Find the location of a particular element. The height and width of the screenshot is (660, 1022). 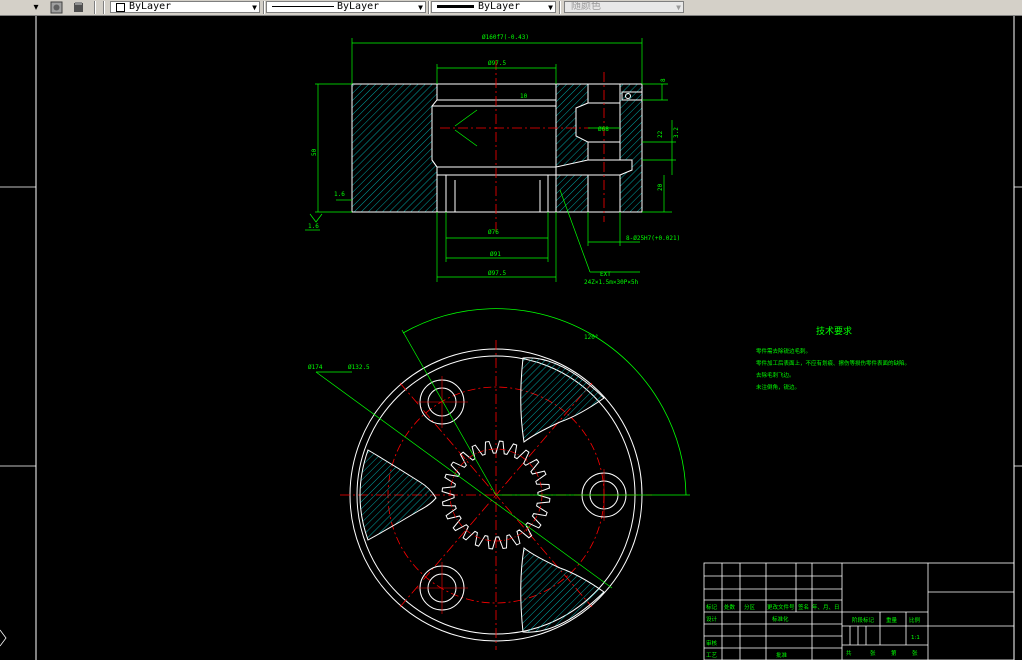

color-combo-value: ByLayer is located at coordinates (150, 6).